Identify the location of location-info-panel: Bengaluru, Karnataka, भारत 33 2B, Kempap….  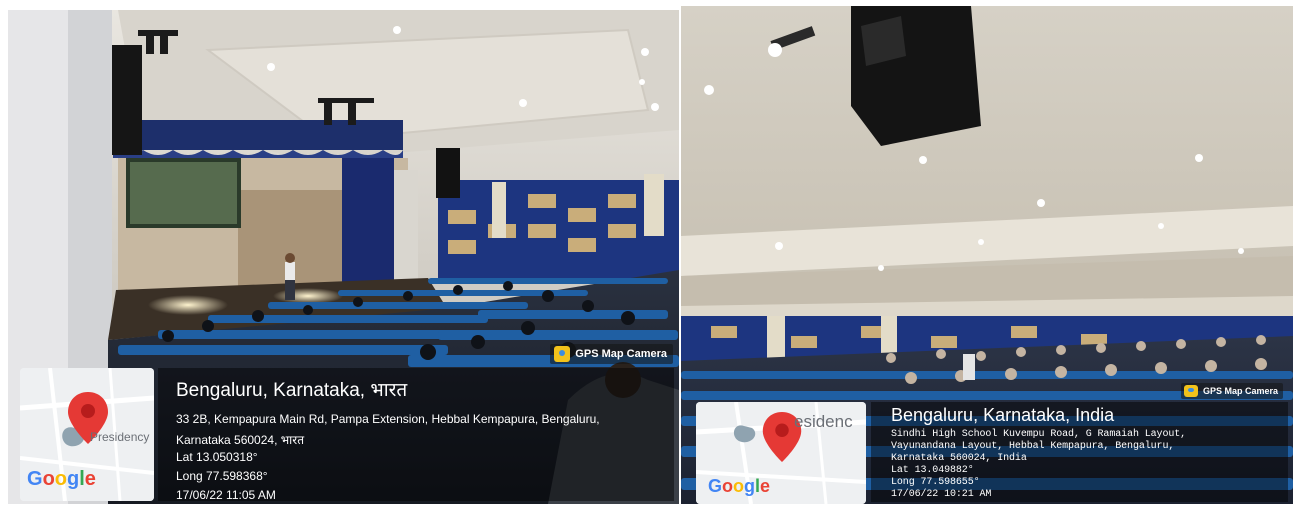
(416, 435).